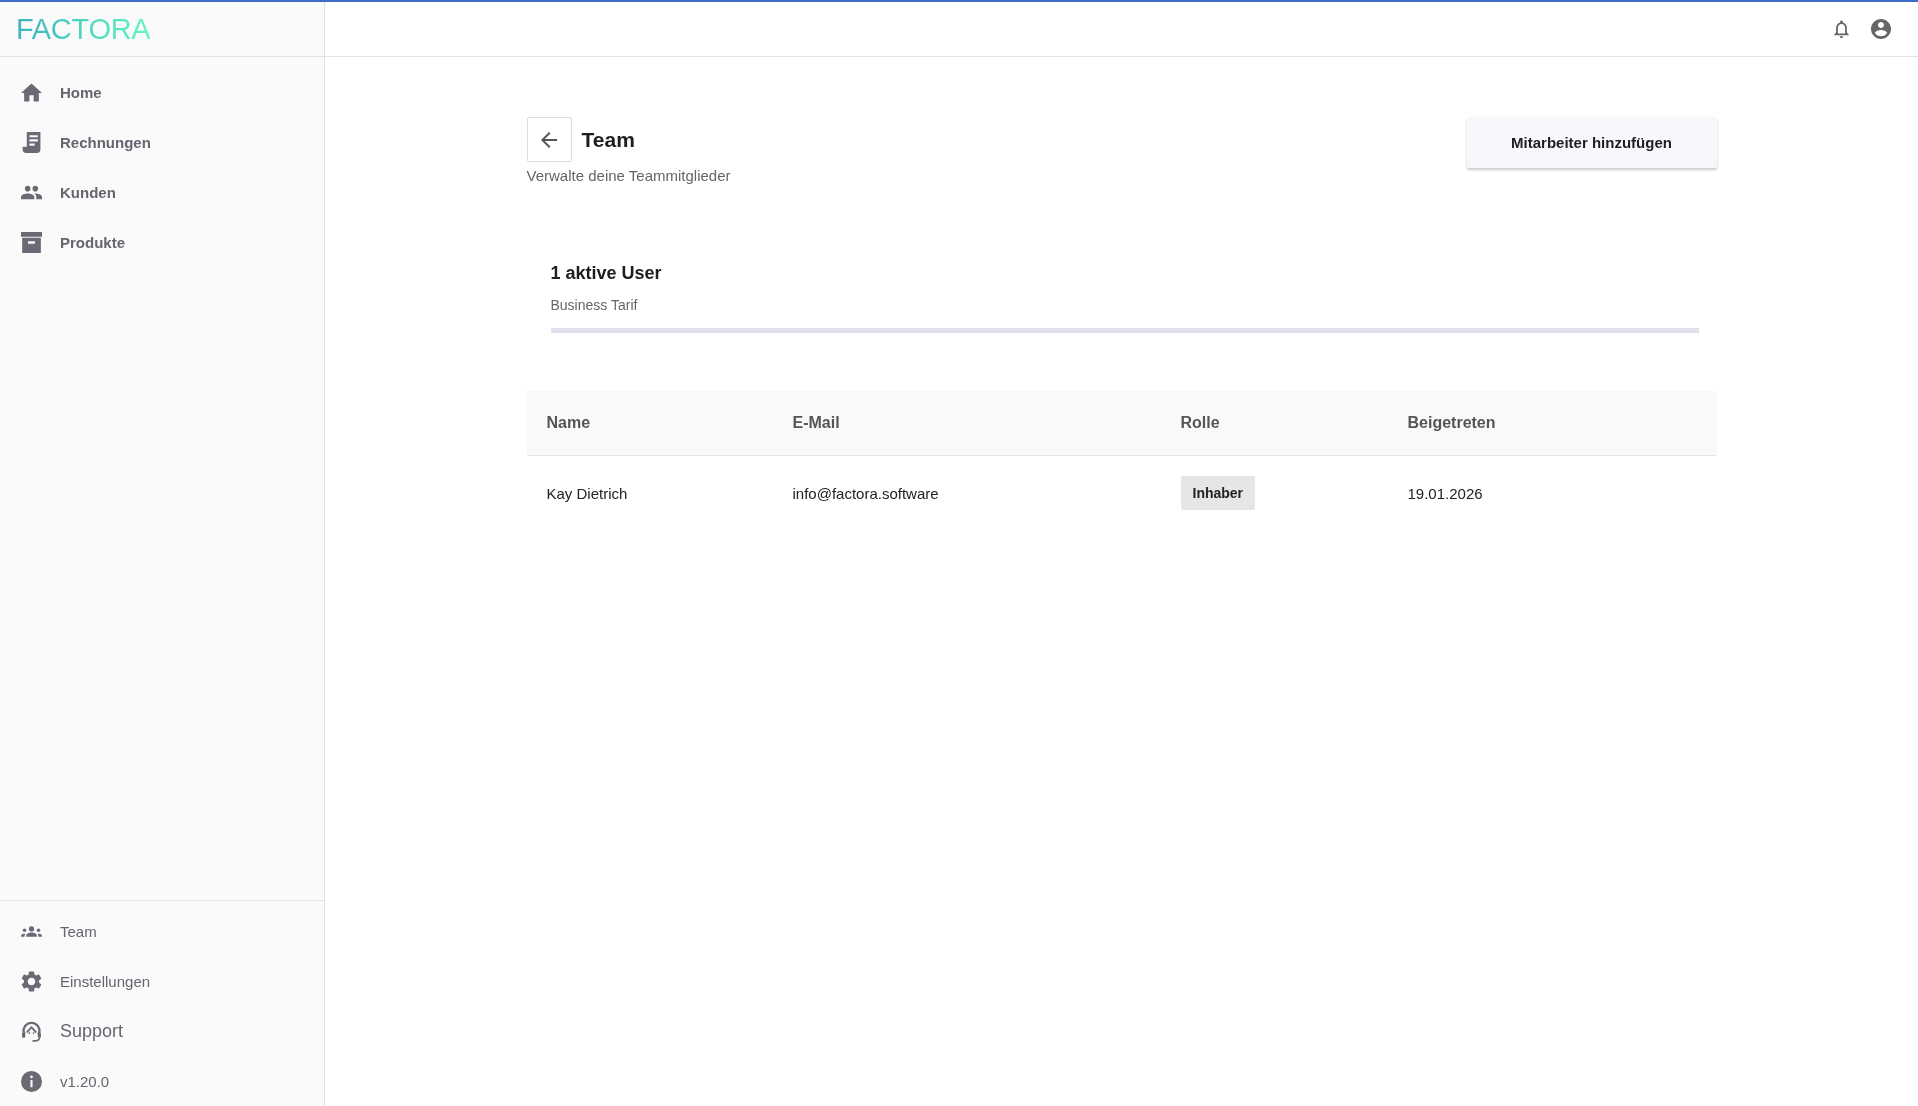 This screenshot has height=1106, width=1918. I want to click on account-icon, so click(1881, 29).